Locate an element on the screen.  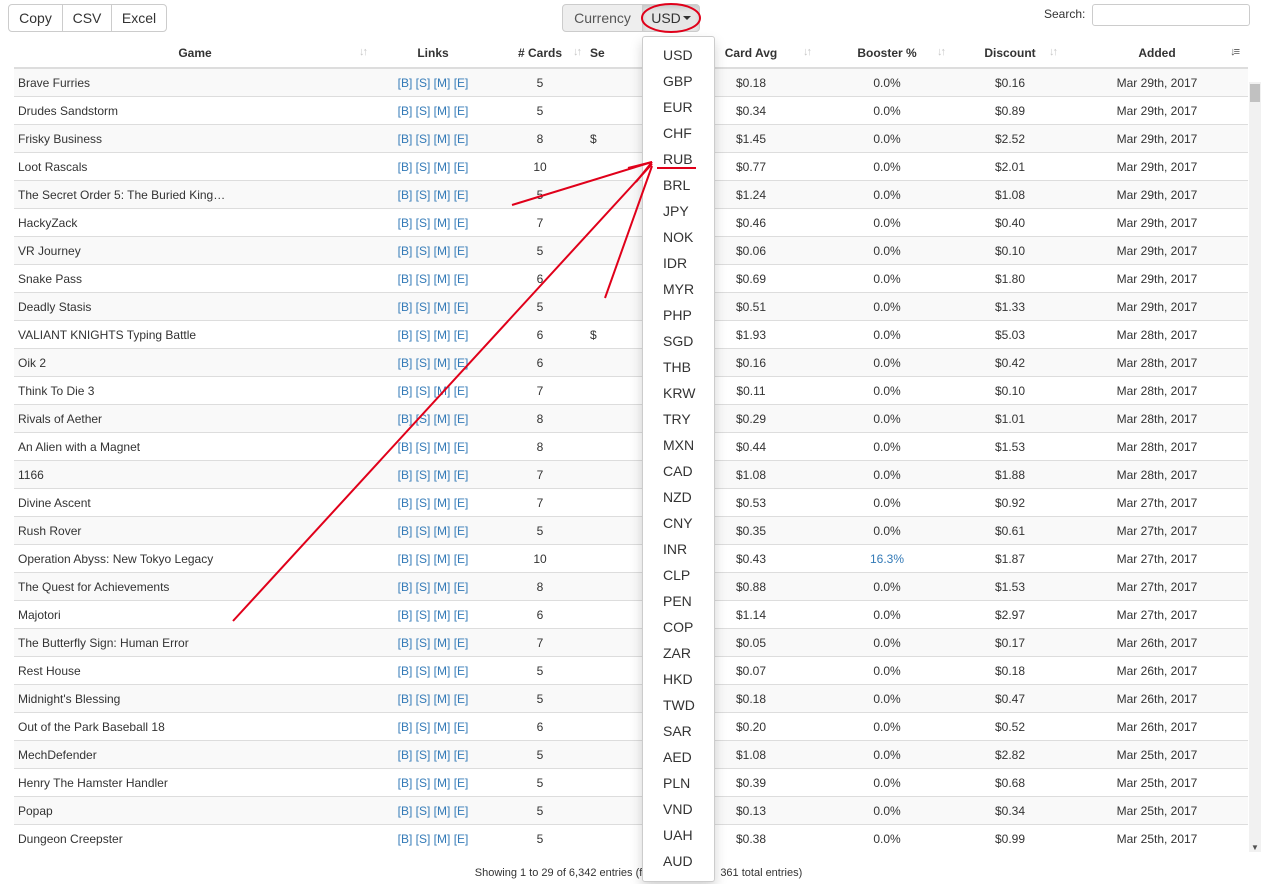
scroll-down-arrow-icon: ▼ is located at coordinates (1255, 847).